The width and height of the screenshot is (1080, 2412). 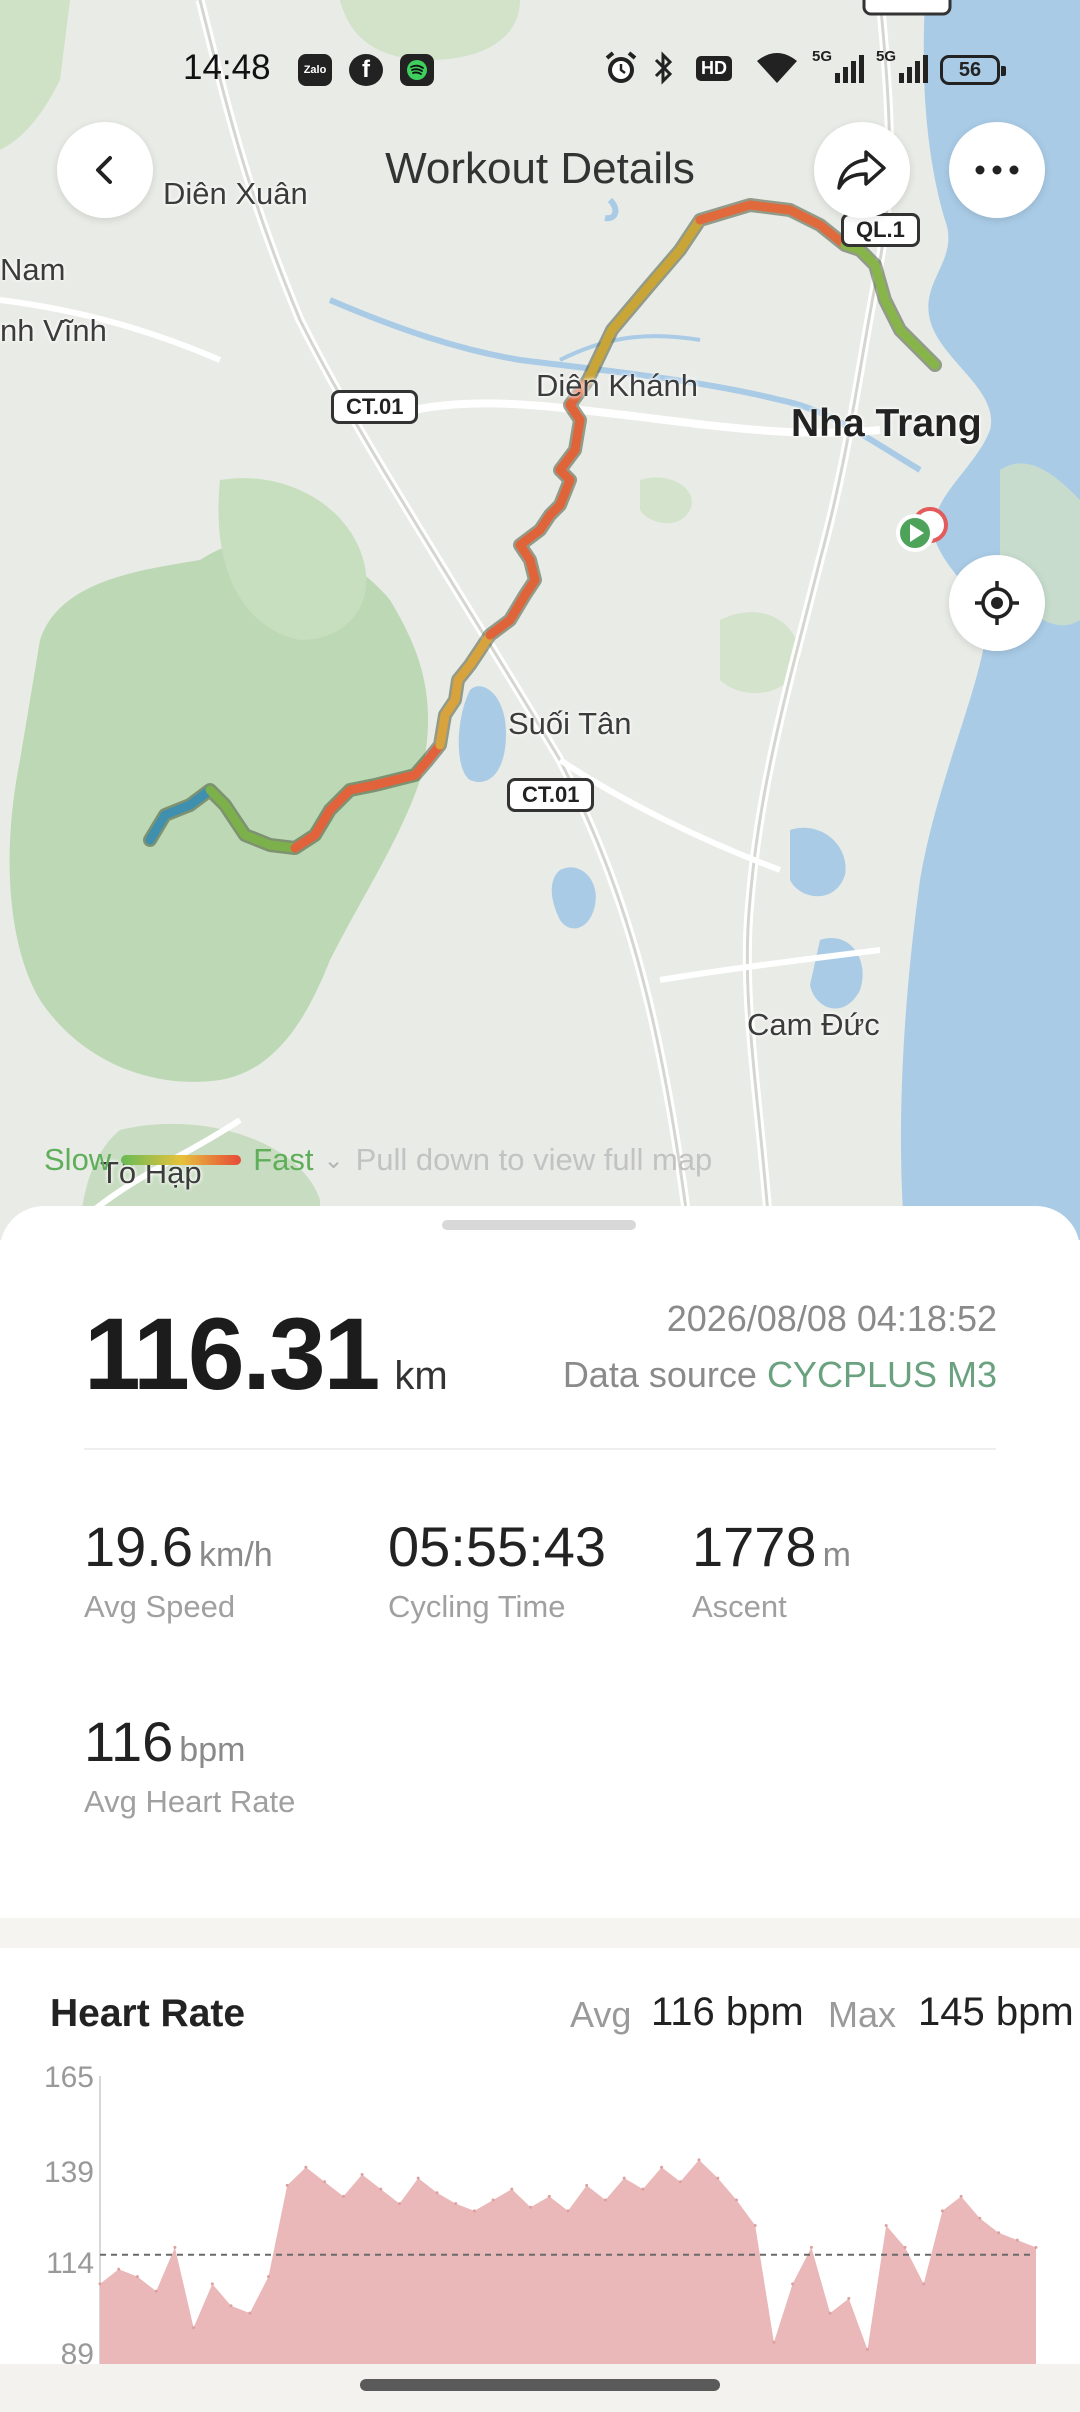 I want to click on distance-unit: km, so click(x=421, y=1376).